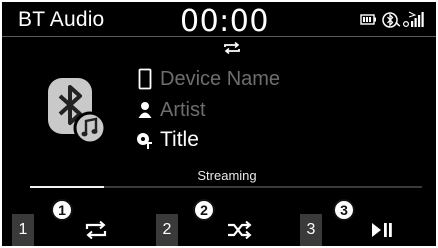 The height and width of the screenshot is (248, 438). I want to click on device-row: Device Name, so click(208, 79).